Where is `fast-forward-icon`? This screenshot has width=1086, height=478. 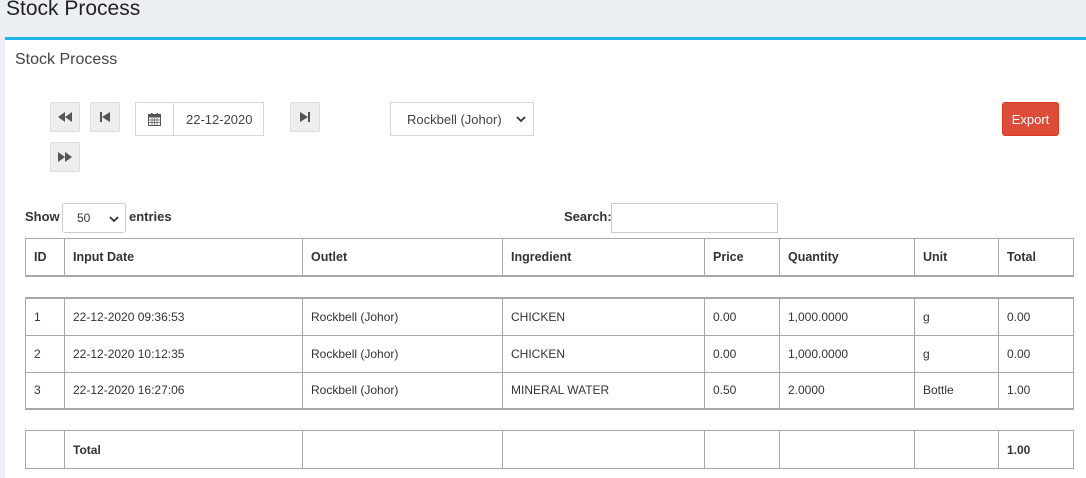 fast-forward-icon is located at coordinates (65, 157).